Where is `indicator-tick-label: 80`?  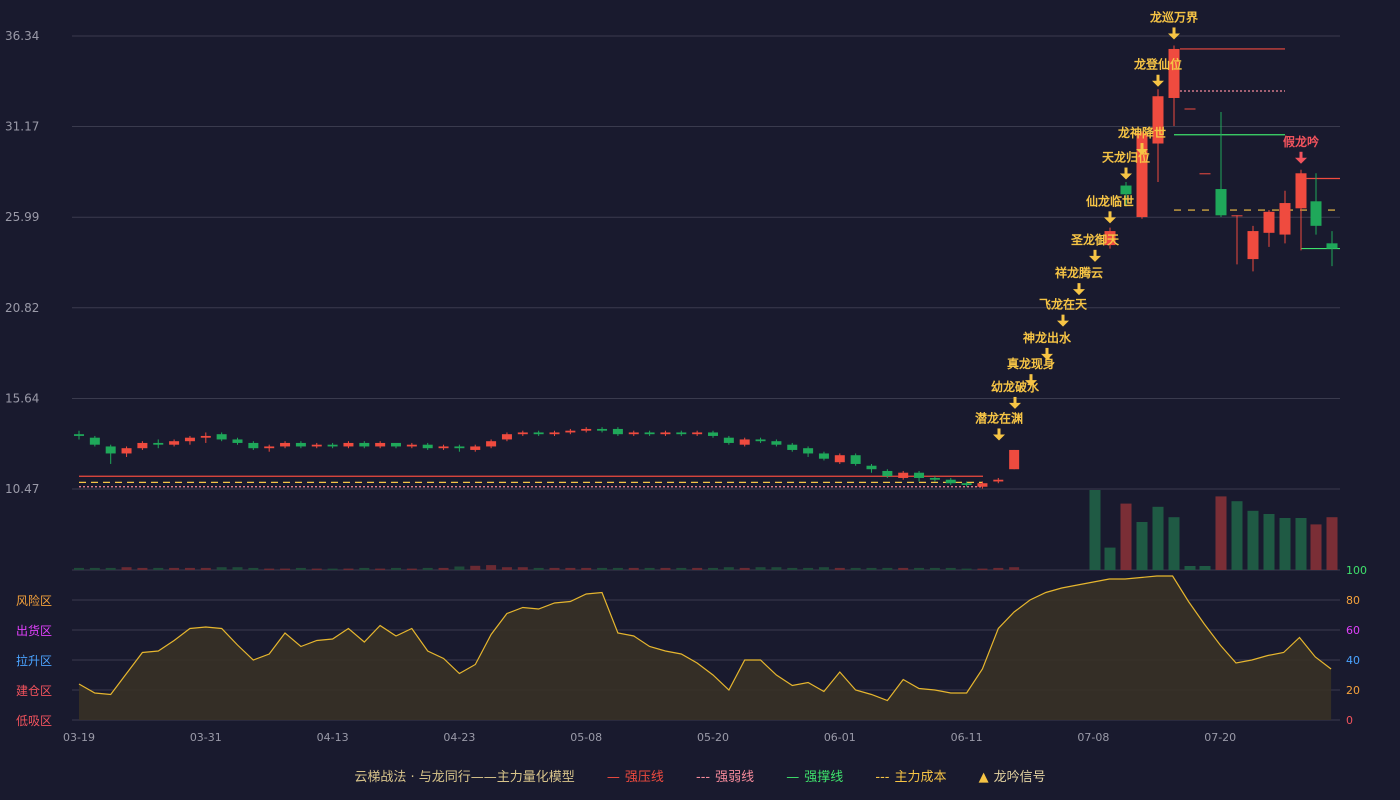
indicator-tick-label: 80 is located at coordinates (1353, 600).